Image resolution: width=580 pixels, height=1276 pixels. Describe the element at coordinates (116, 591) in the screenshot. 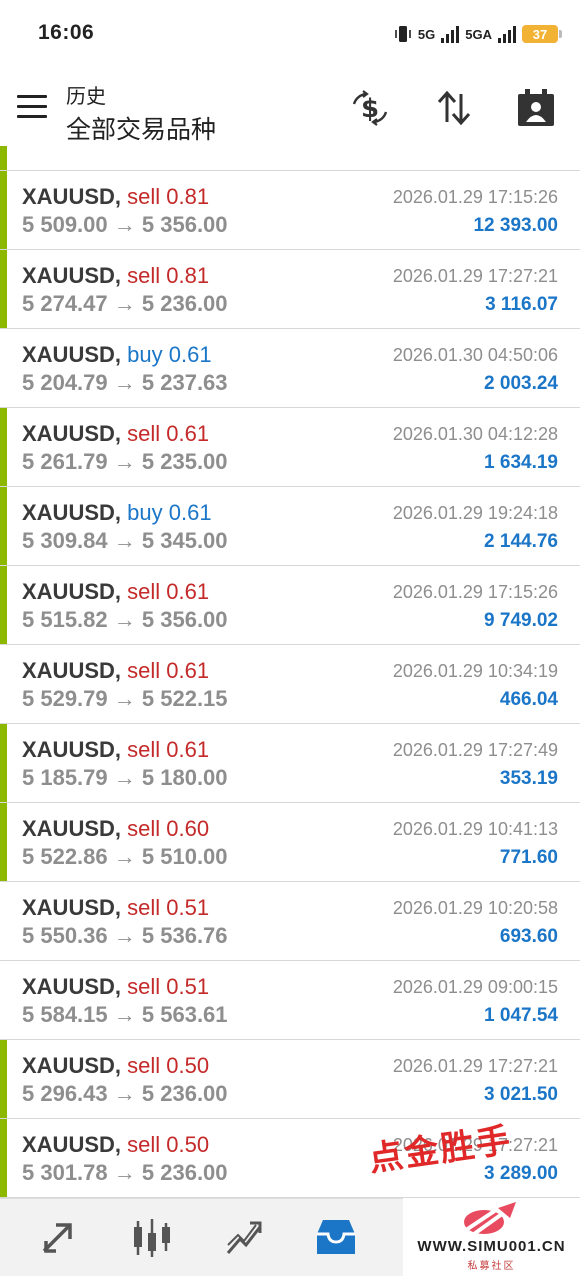

I see `trade-title: XAUUSD, sell 0.61` at that location.